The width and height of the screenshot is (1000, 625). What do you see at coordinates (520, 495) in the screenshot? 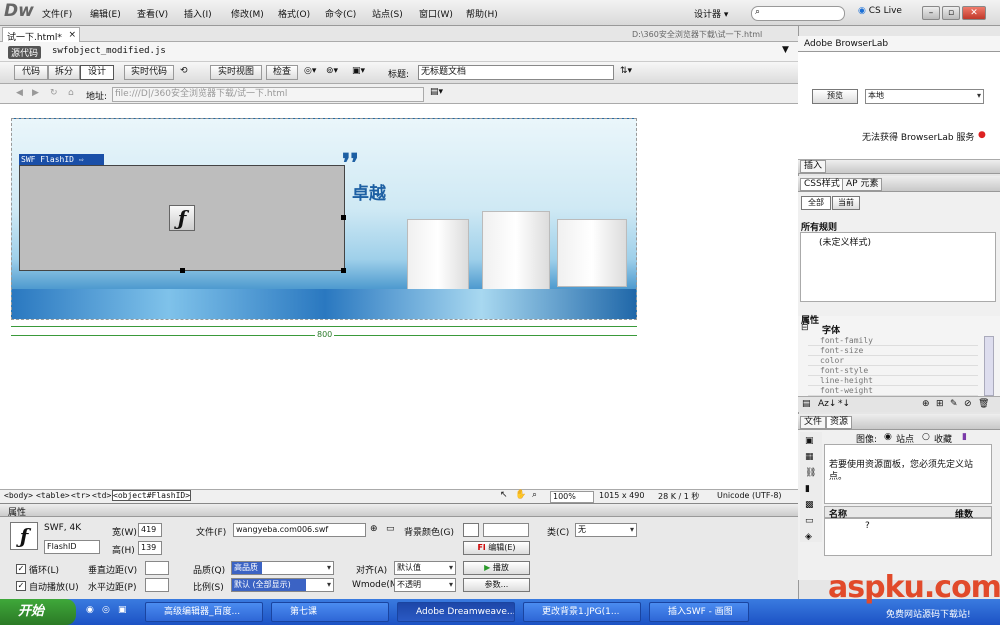
I see `hand-tool-icon: ✋` at bounding box center [520, 495].